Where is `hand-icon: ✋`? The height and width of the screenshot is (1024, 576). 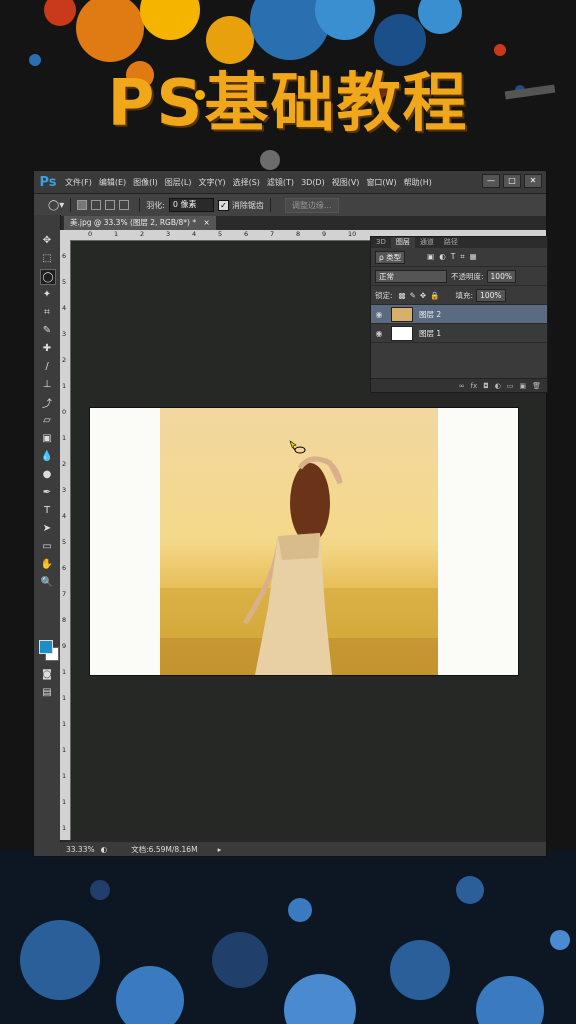
hand-icon: ✋ is located at coordinates (47, 564).